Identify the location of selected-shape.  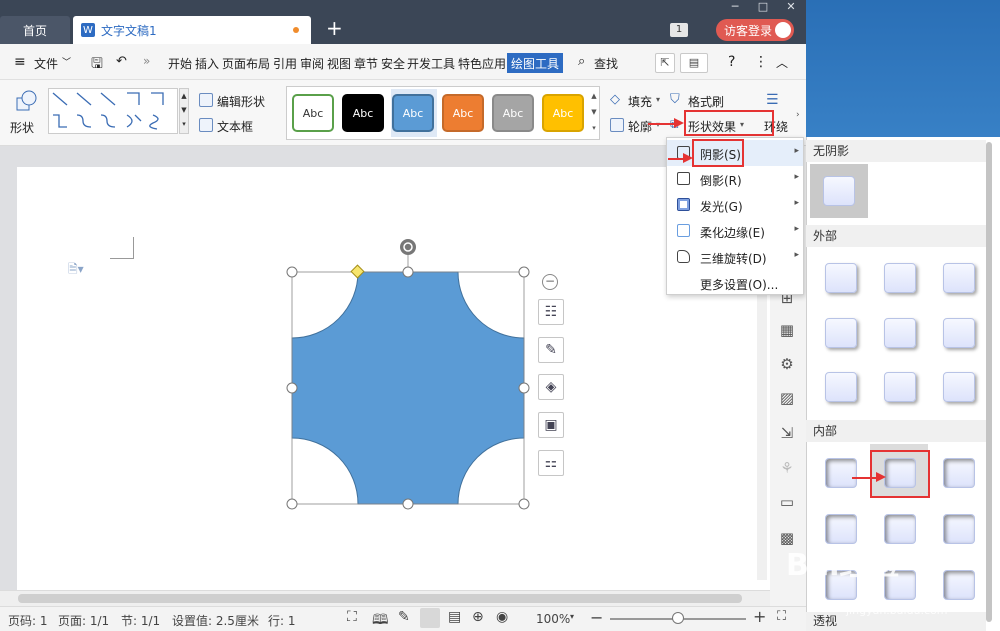
(409, 374).